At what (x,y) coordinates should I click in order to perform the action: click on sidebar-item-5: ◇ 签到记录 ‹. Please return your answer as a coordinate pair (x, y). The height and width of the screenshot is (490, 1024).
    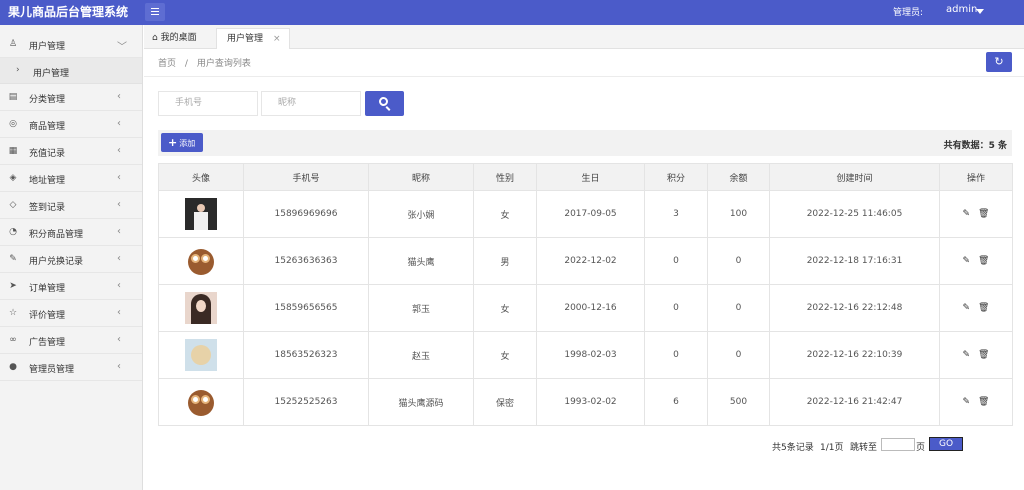
    Looking at the image, I should click on (71, 205).